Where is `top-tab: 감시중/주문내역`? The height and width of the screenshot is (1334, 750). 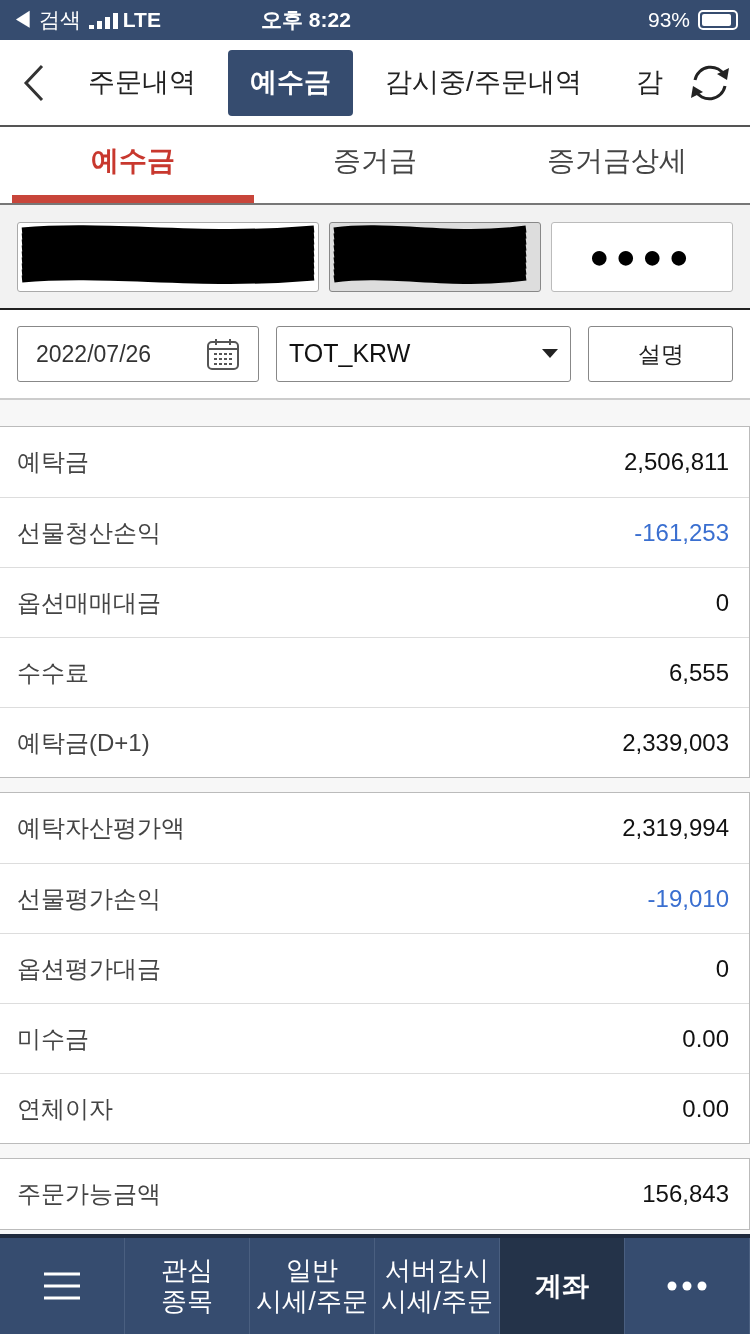 top-tab: 감시중/주문내역 is located at coordinates (483, 82).